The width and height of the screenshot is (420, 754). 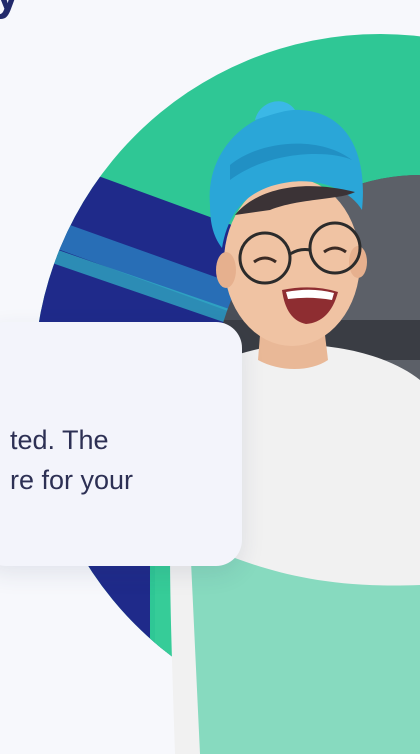 What do you see at coordinates (71, 460) in the screenshot?
I see `card-text: ted. The re for your` at bounding box center [71, 460].